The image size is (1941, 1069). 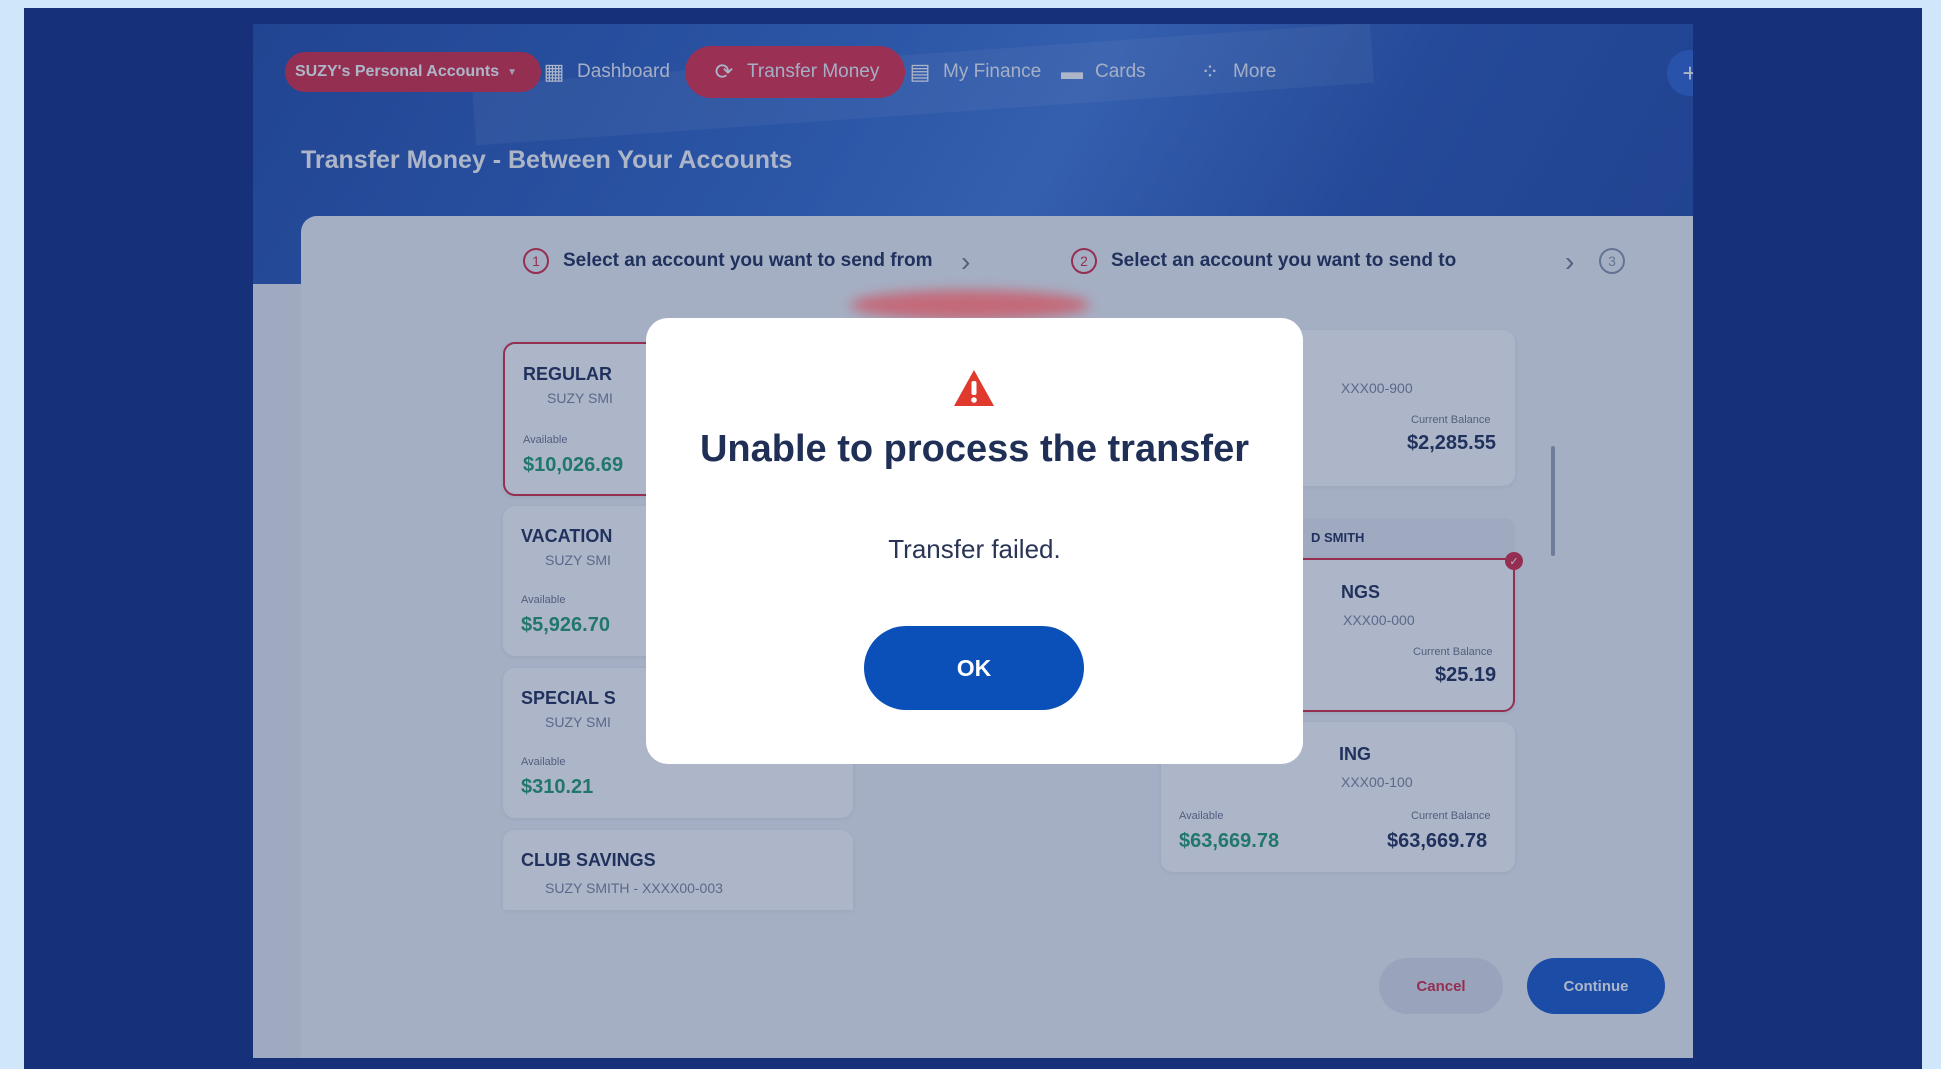 What do you see at coordinates (974, 449) in the screenshot?
I see `dialog-title: Unable to process the transfer` at bounding box center [974, 449].